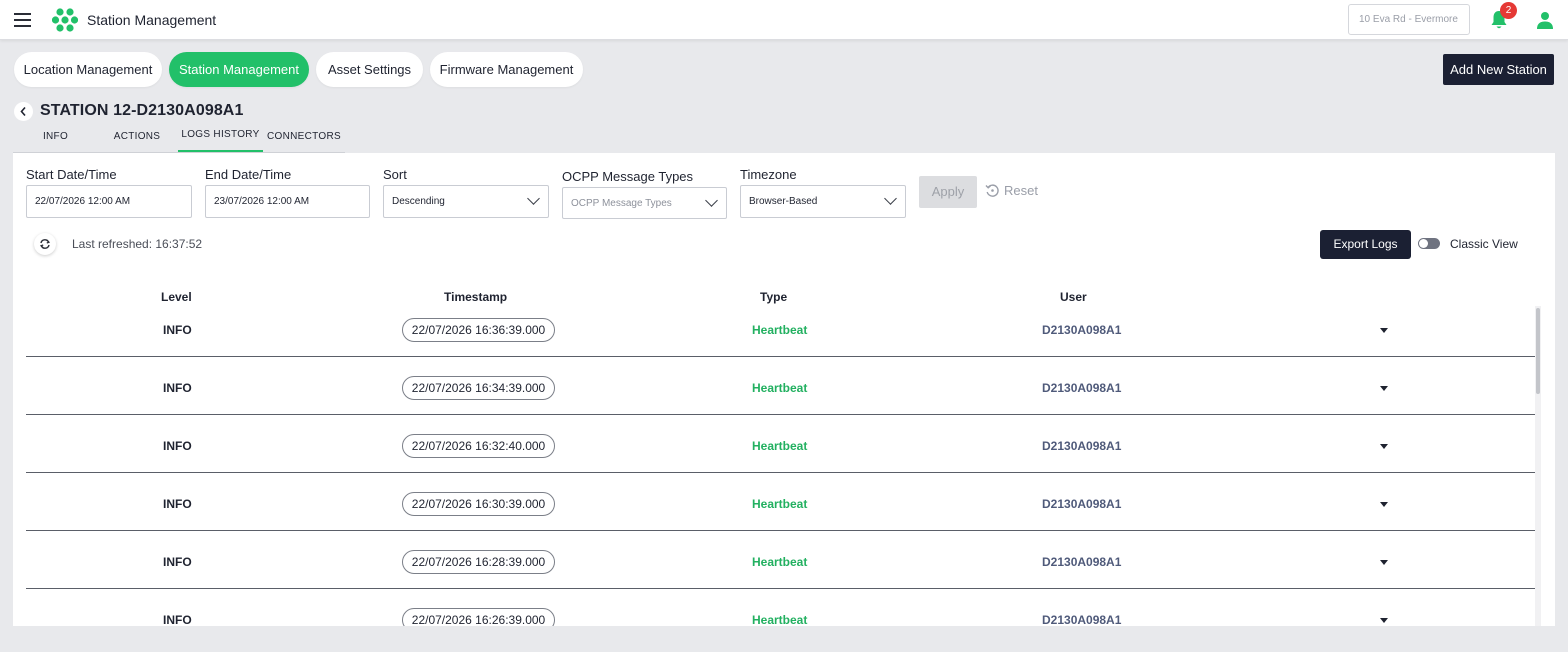 This screenshot has height=652, width=1568. Describe the element at coordinates (1498, 69) in the screenshot. I see `add-new-station-button: Add New Station` at that location.